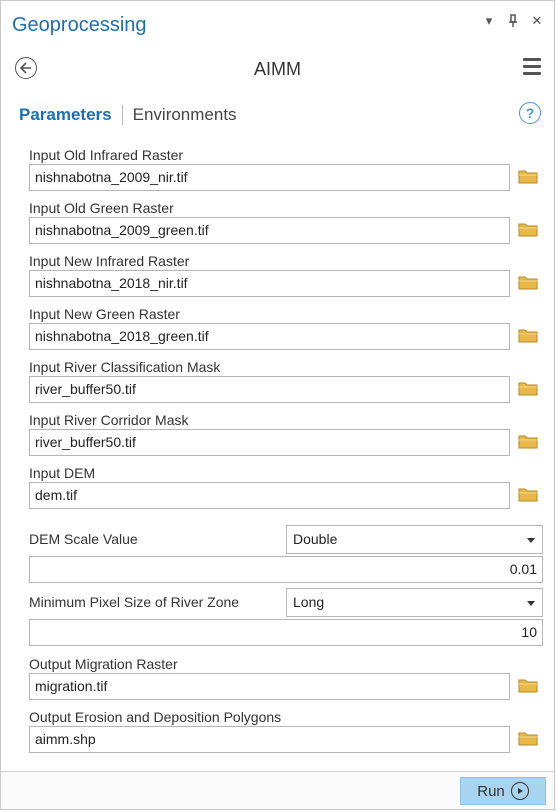 The width and height of the screenshot is (557, 812). I want to click on param-label: Minimum Pixel Size of River Zone, so click(134, 602).